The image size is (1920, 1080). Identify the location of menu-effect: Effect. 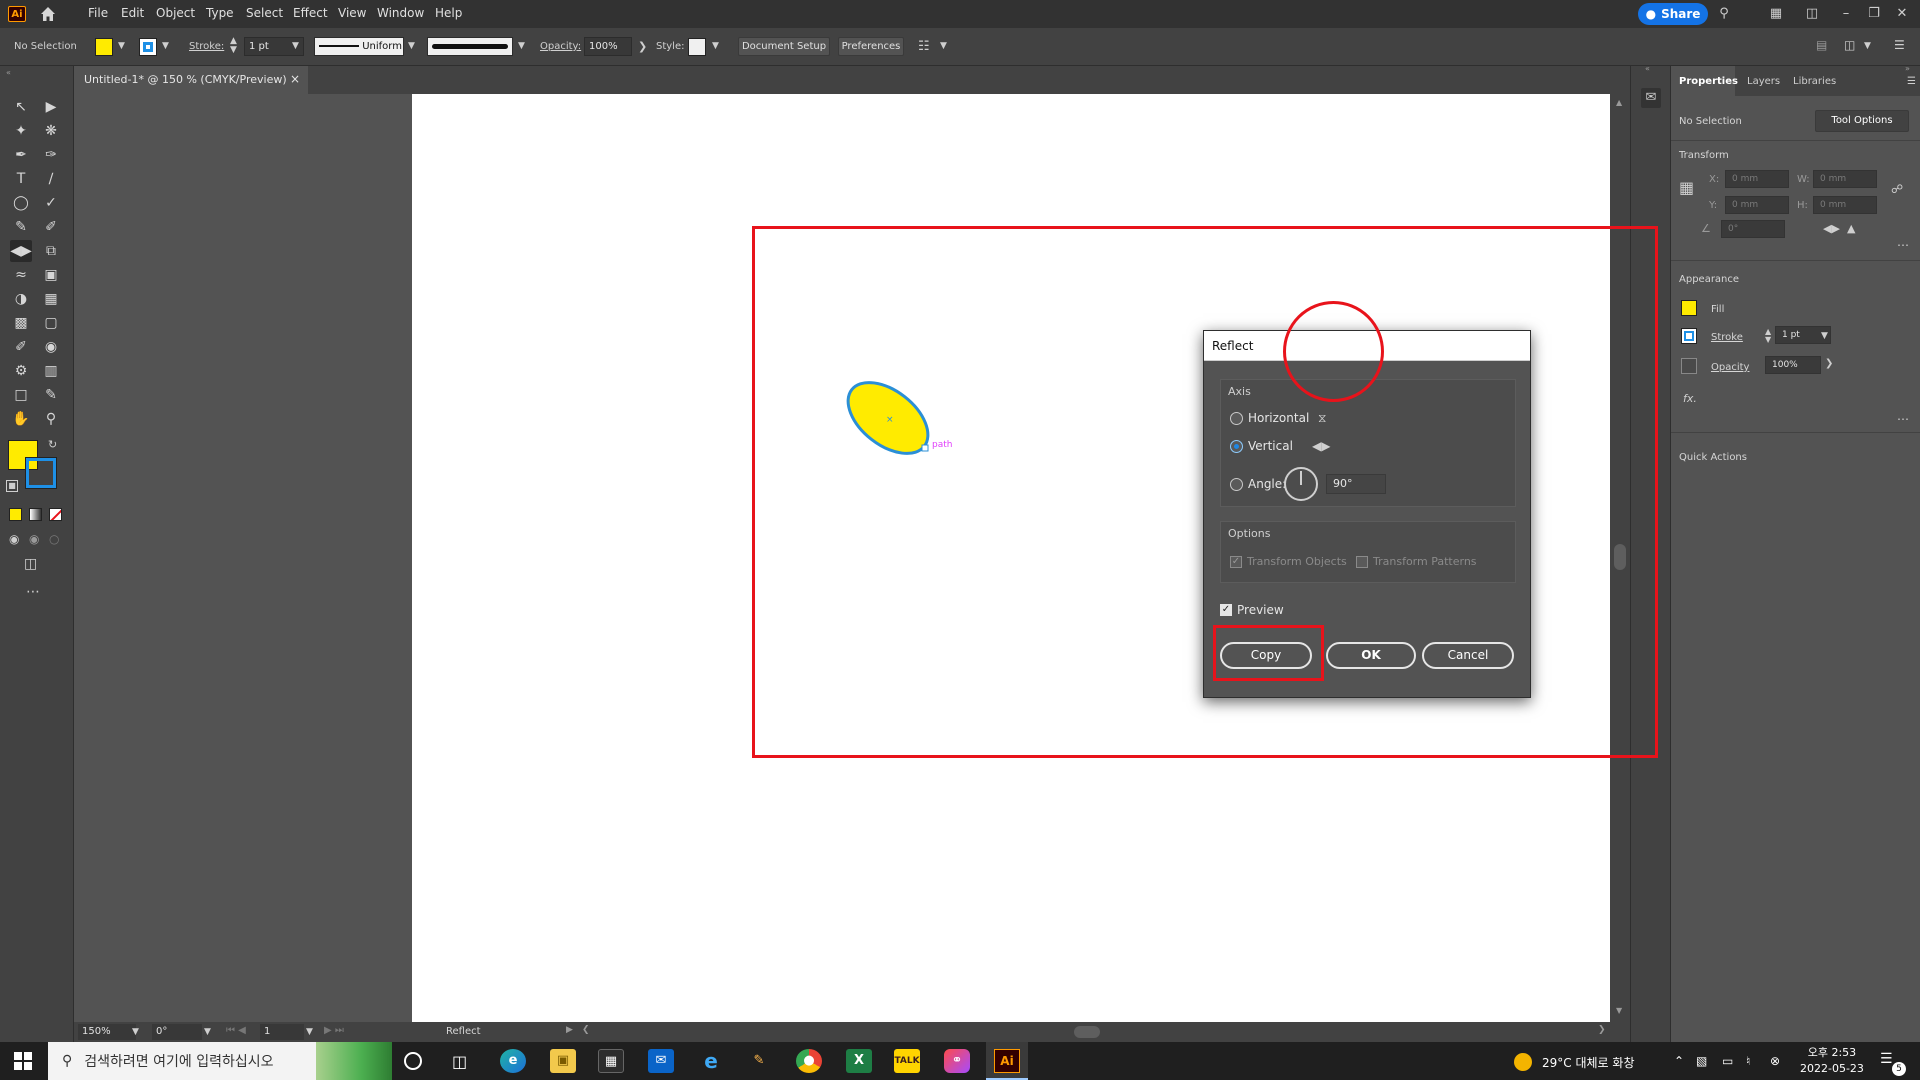
(310, 13).